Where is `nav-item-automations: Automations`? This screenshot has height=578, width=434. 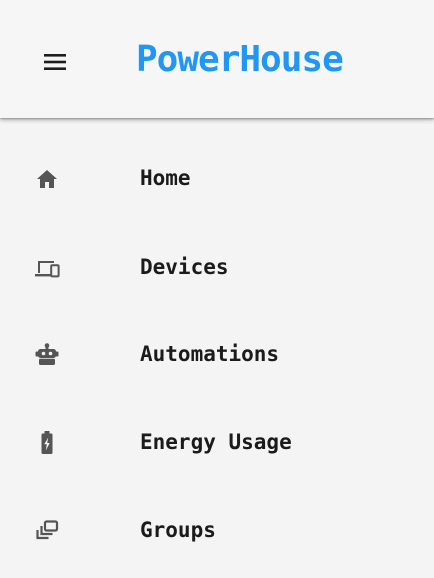
nav-item-automations: Automations is located at coordinates (217, 354).